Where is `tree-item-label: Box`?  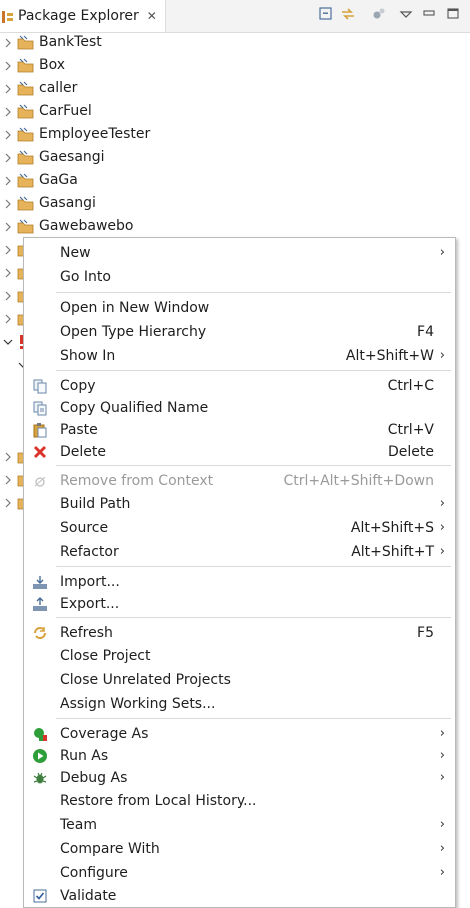 tree-item-label: Box is located at coordinates (52, 65).